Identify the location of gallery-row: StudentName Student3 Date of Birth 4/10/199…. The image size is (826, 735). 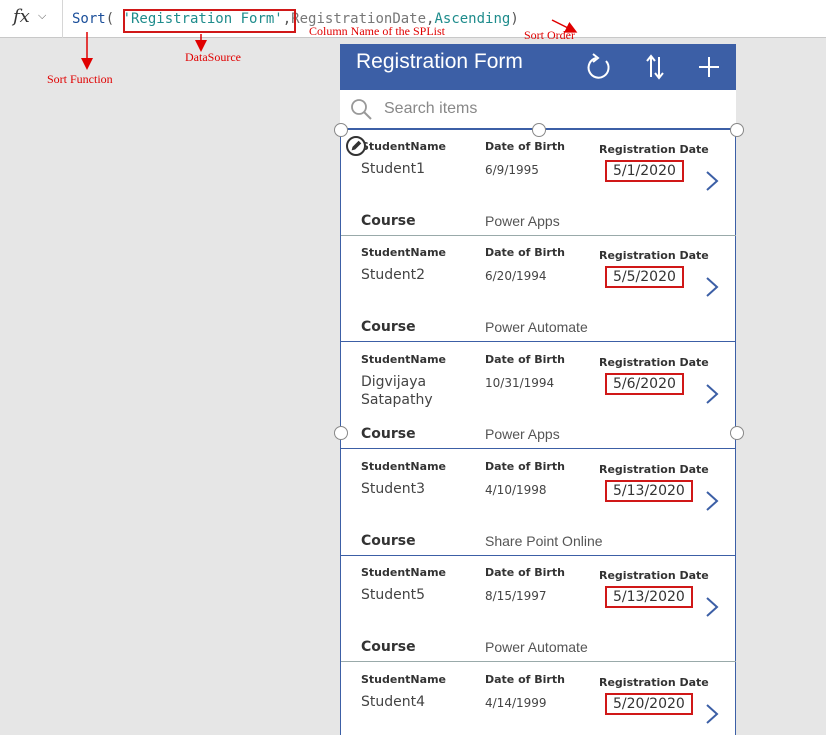
(538, 503).